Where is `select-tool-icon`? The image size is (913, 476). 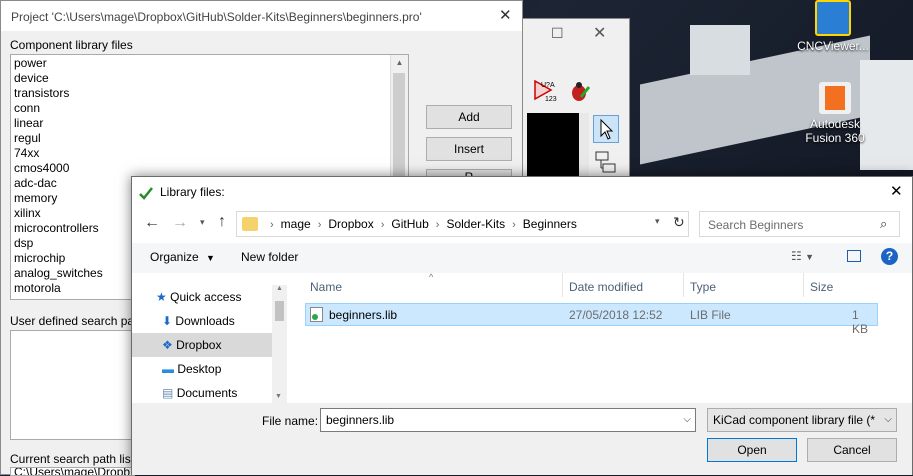 select-tool-icon is located at coordinates (606, 129).